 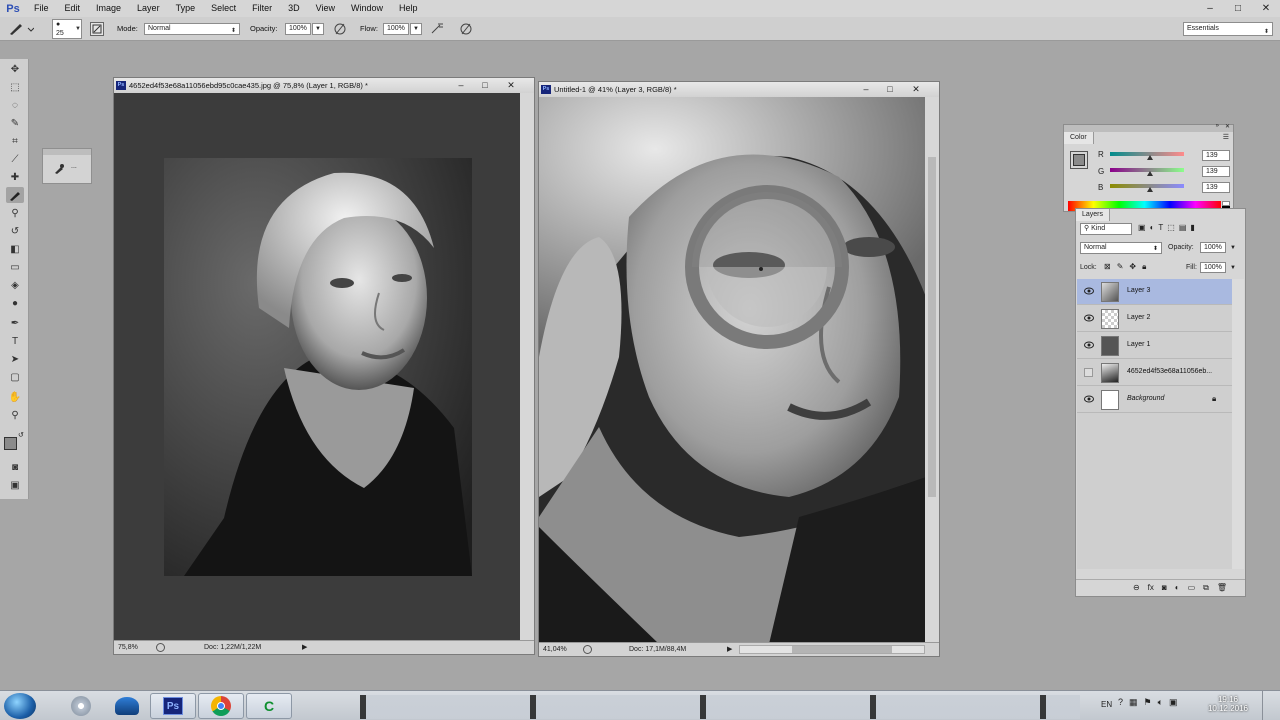 What do you see at coordinates (15, 285) in the screenshot?
I see `blur-tool-icon: ◈` at bounding box center [15, 285].